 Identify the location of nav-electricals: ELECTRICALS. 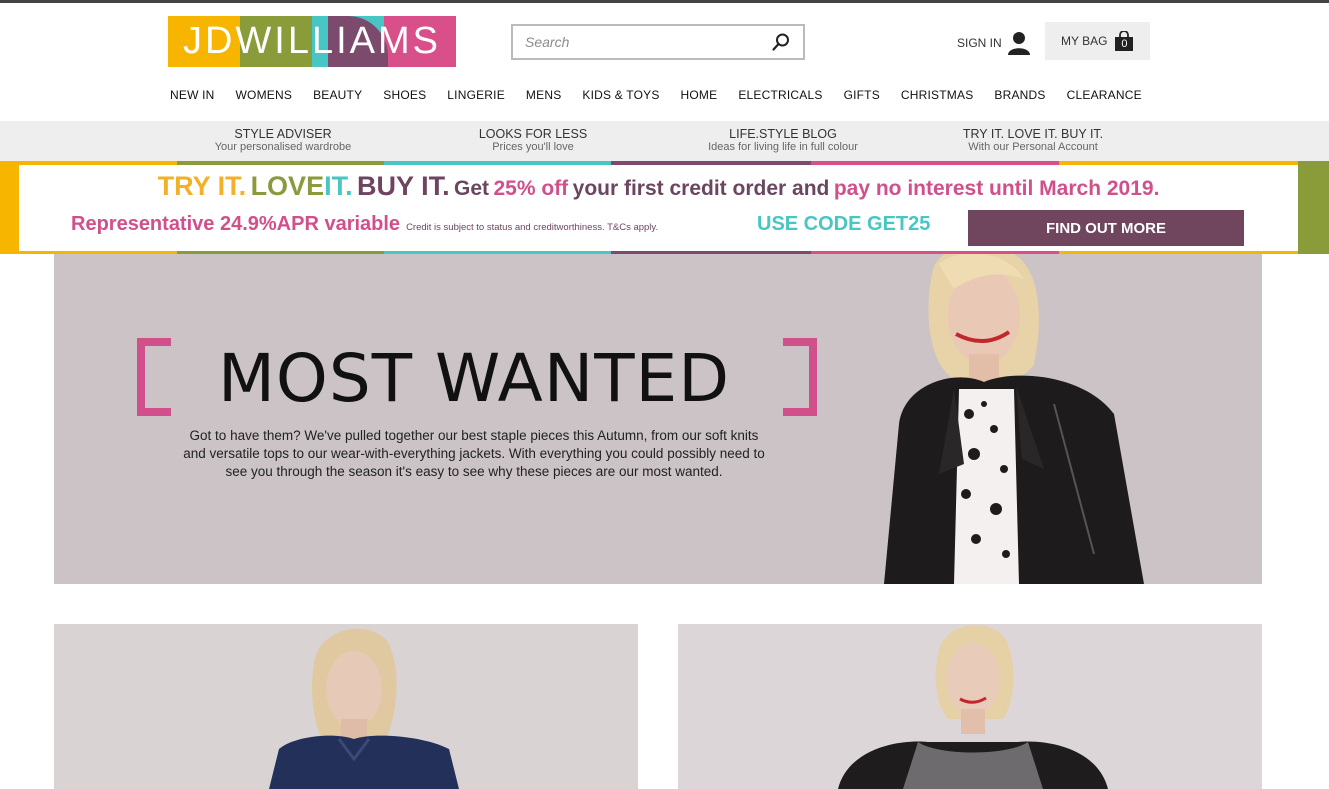
(780, 96).